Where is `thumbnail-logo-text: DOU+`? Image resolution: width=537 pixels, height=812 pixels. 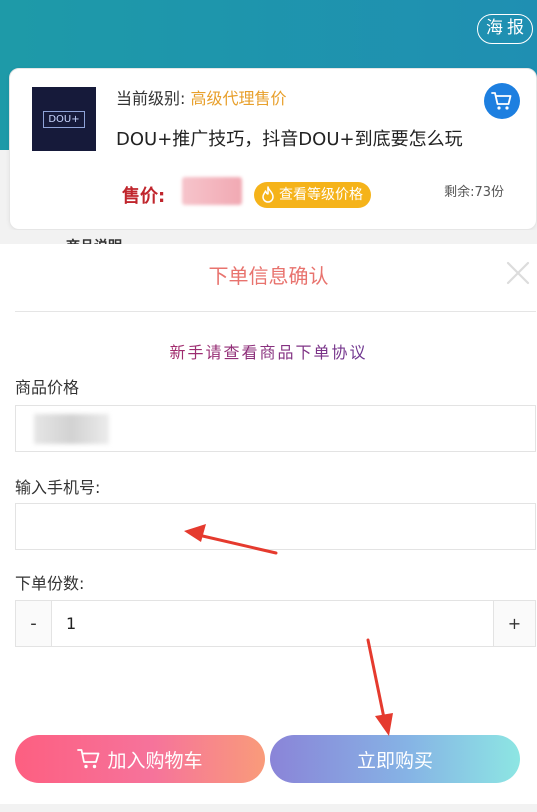
thumbnail-logo-text: DOU+ is located at coordinates (64, 119).